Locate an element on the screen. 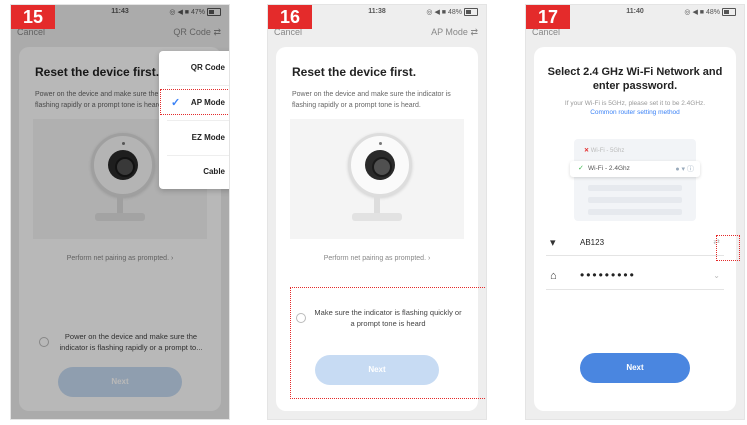 The width and height of the screenshot is (747, 425). lock-wifi-info-icon: ● ▾ ⓘ is located at coordinates (684, 169).